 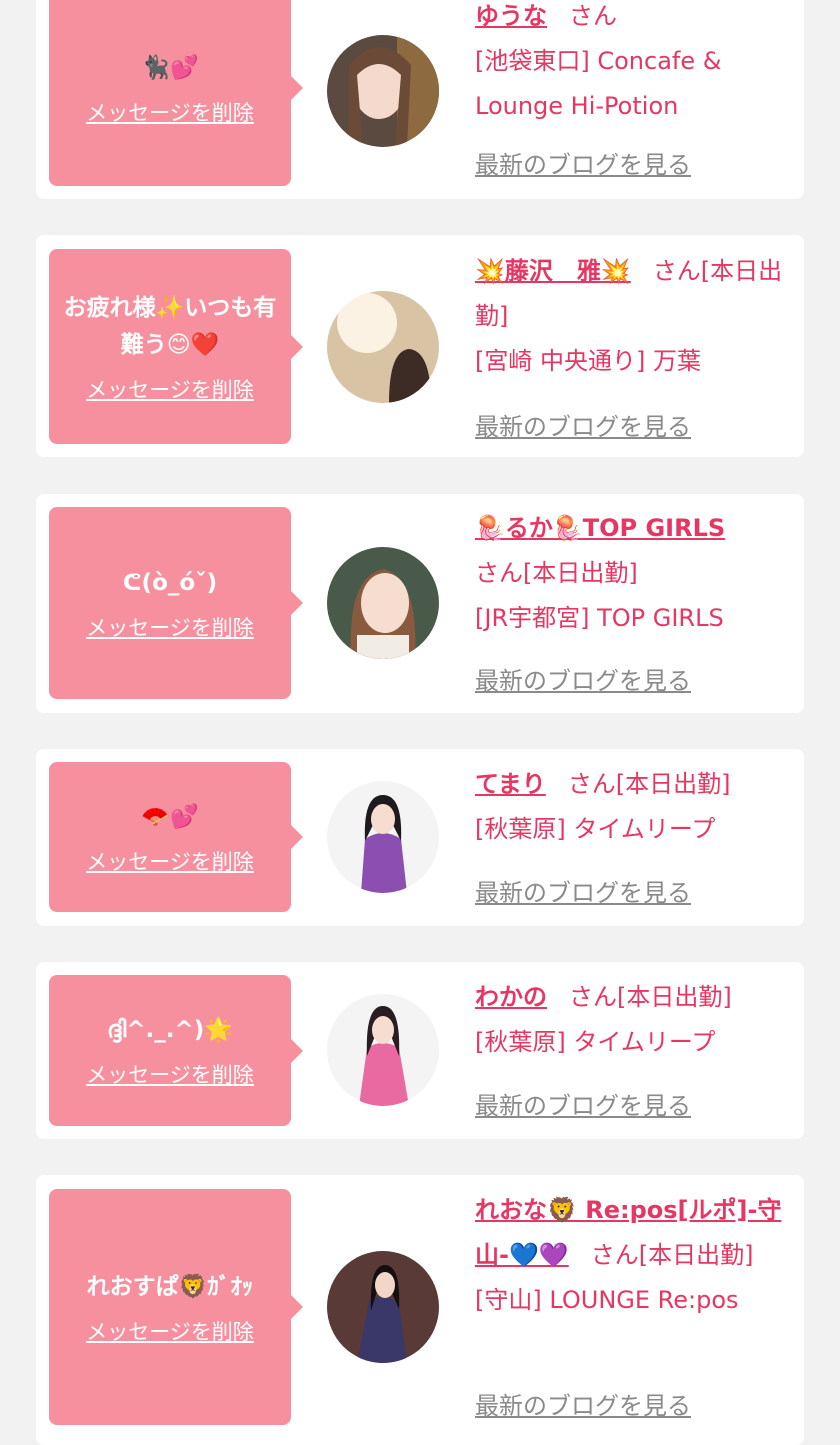 What do you see at coordinates (170, 1030) in the screenshot?
I see `message-text: ദ്ദി^._.^)🌟` at bounding box center [170, 1030].